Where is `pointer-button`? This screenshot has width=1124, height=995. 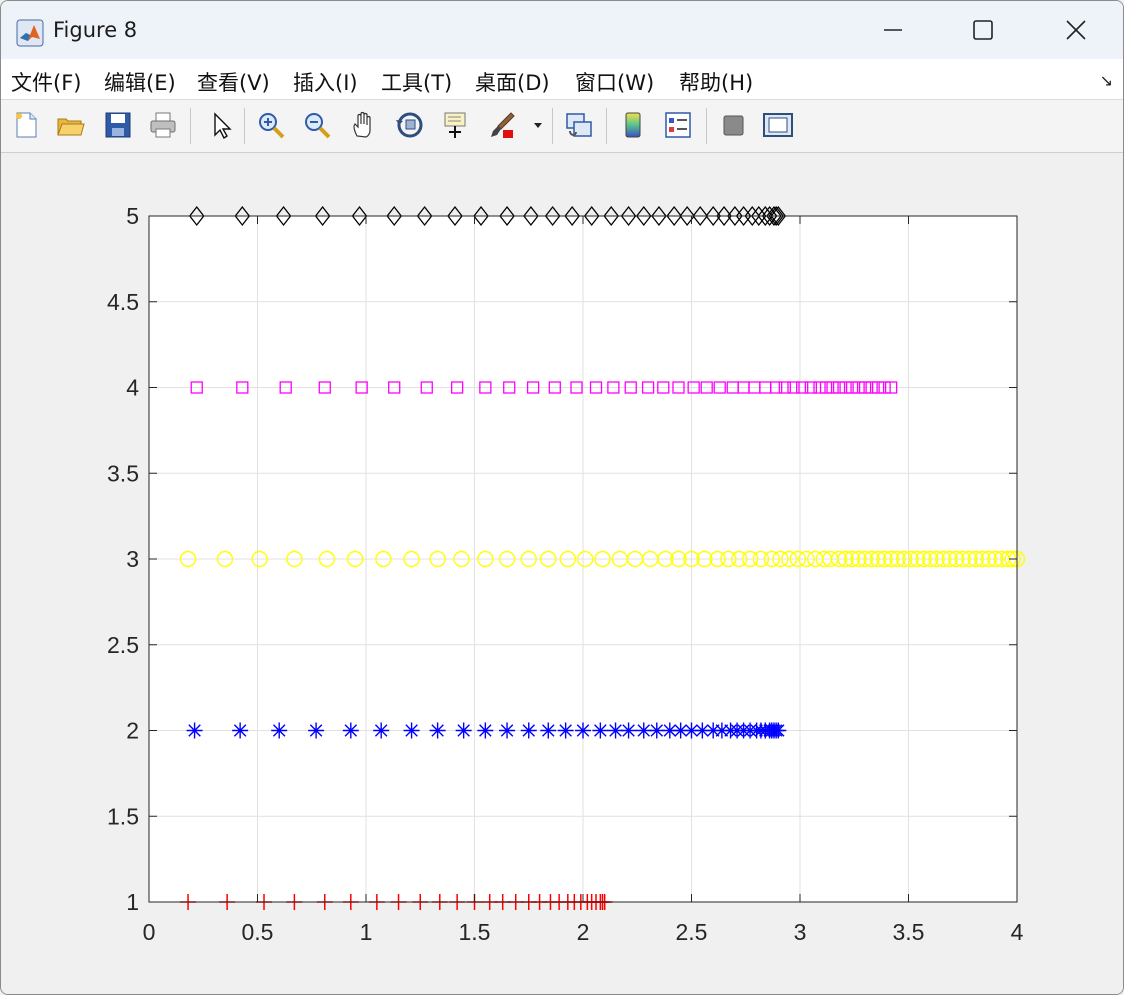
pointer-button is located at coordinates (221, 125).